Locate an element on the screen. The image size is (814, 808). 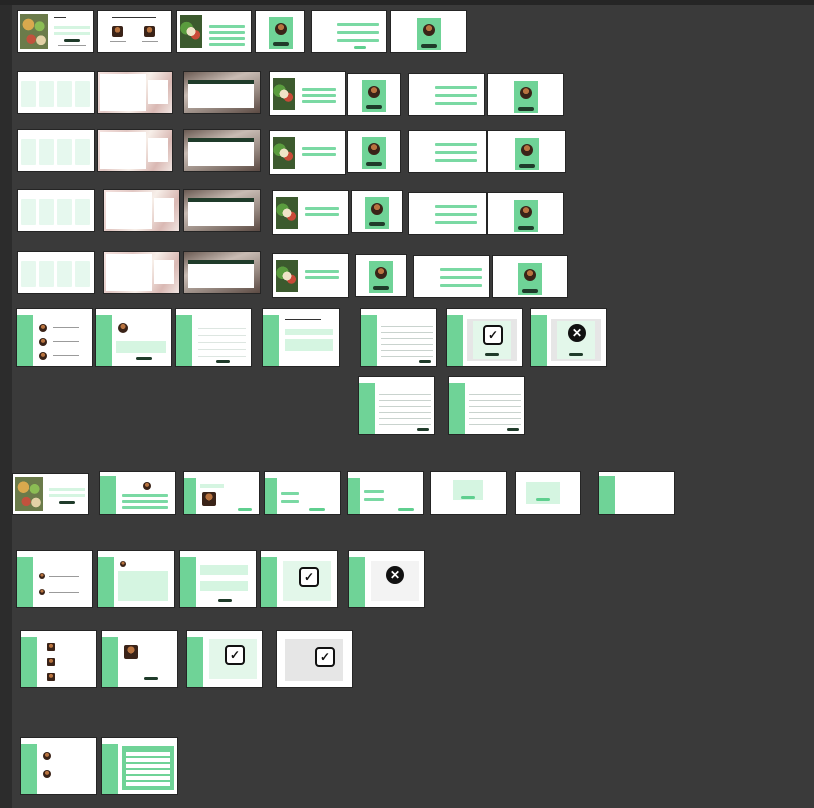
review-textarea is located at coordinates (224, 570).